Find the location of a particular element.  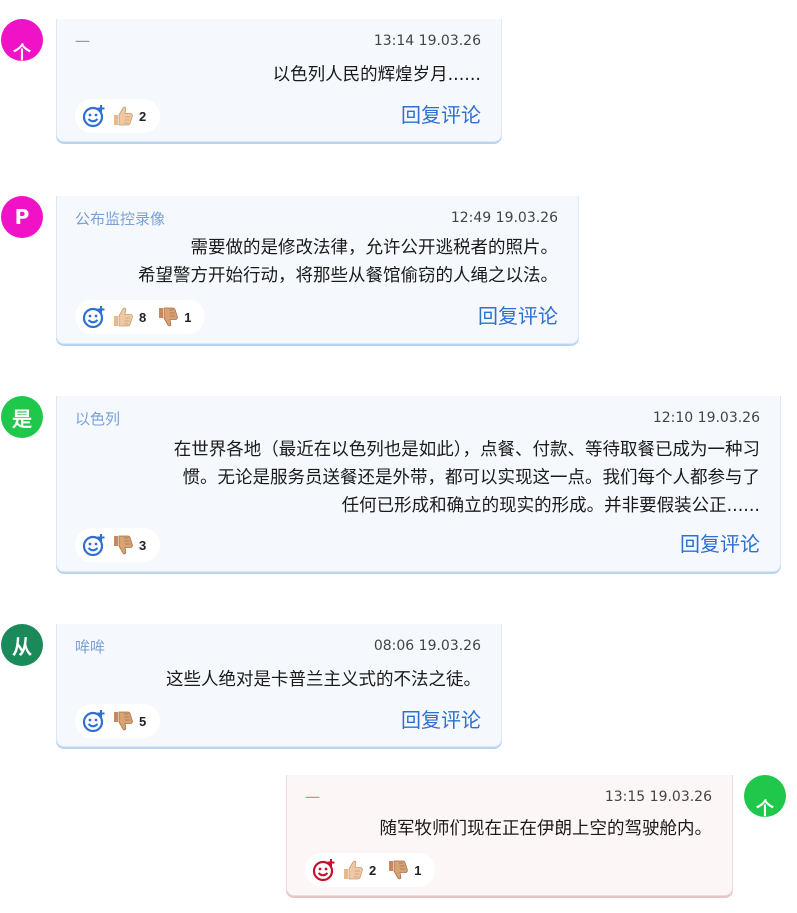

comment-timestamp: 08:06 19.03.26 is located at coordinates (427, 646).